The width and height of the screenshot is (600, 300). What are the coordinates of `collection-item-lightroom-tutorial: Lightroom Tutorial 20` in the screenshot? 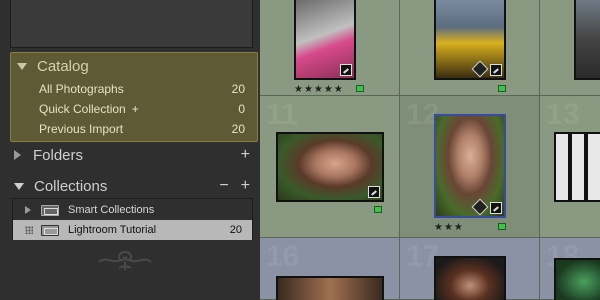 It's located at (132, 230).